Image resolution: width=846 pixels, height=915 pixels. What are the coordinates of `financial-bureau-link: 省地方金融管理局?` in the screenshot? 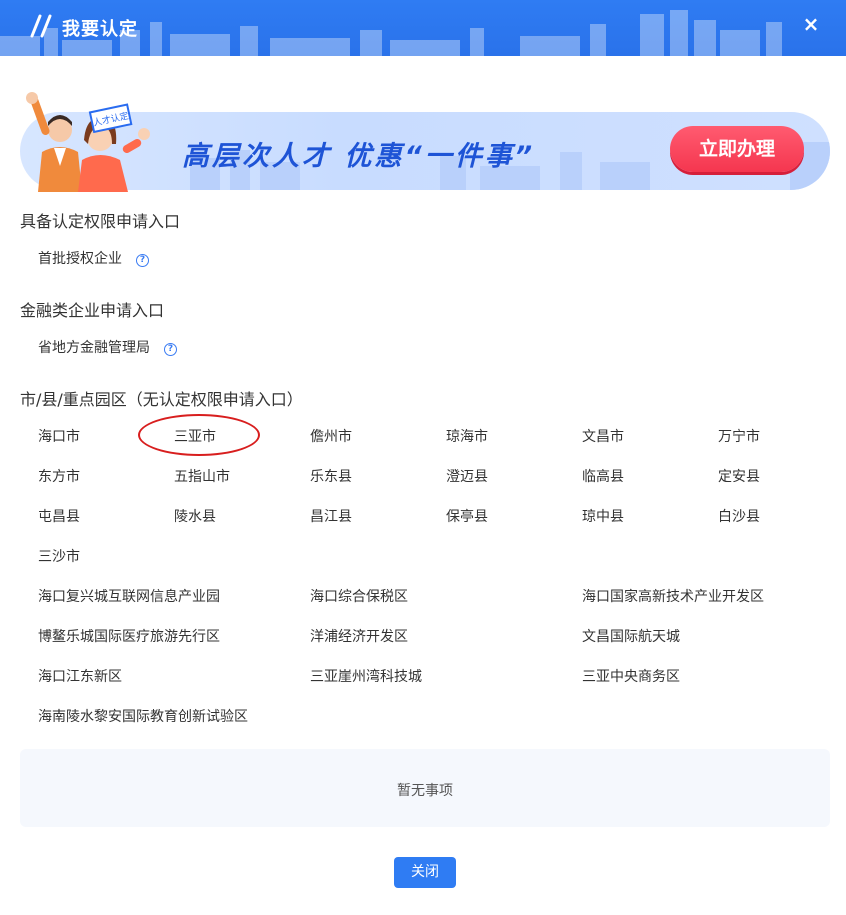 It's located at (107, 347).